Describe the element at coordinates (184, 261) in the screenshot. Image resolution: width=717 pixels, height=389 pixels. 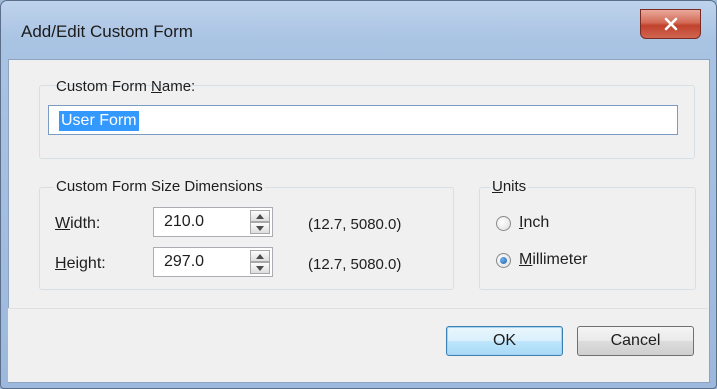
I see `height-value: 297.0` at that location.